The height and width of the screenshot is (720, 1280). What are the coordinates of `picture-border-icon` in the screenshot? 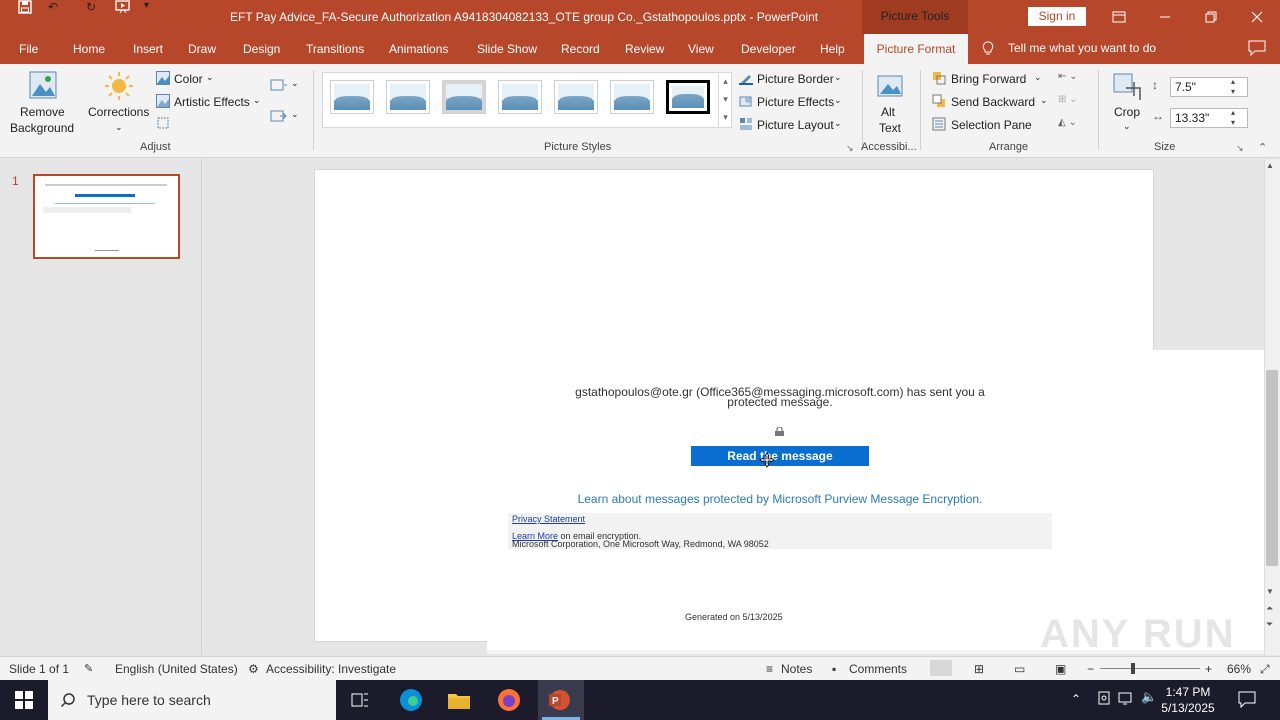 It's located at (746, 78).